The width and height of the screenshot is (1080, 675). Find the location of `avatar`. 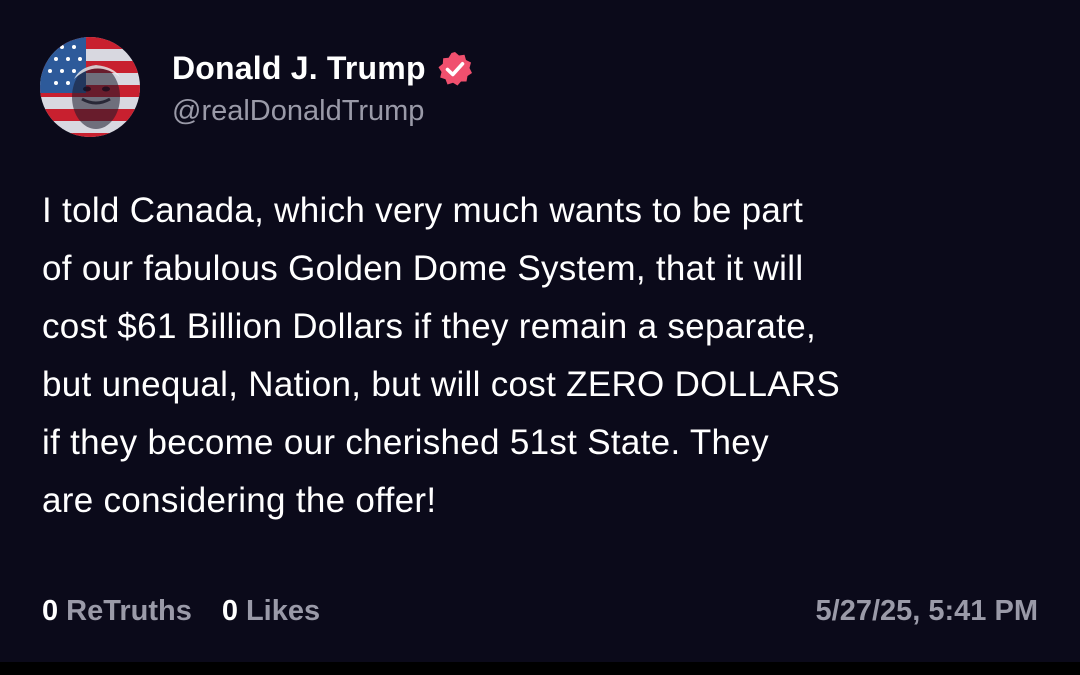

avatar is located at coordinates (90, 87).